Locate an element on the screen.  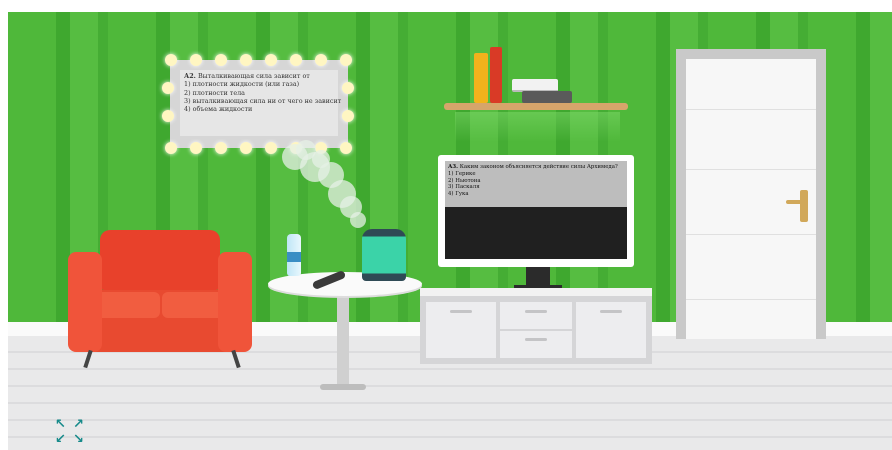
kettle is located at coordinates (384, 255).